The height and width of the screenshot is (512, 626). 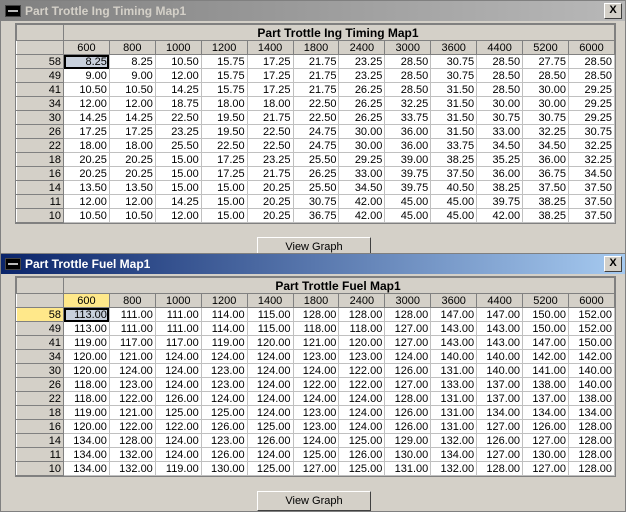 What do you see at coordinates (224, 328) in the screenshot?
I see `map-cell: 114.00` at bounding box center [224, 328].